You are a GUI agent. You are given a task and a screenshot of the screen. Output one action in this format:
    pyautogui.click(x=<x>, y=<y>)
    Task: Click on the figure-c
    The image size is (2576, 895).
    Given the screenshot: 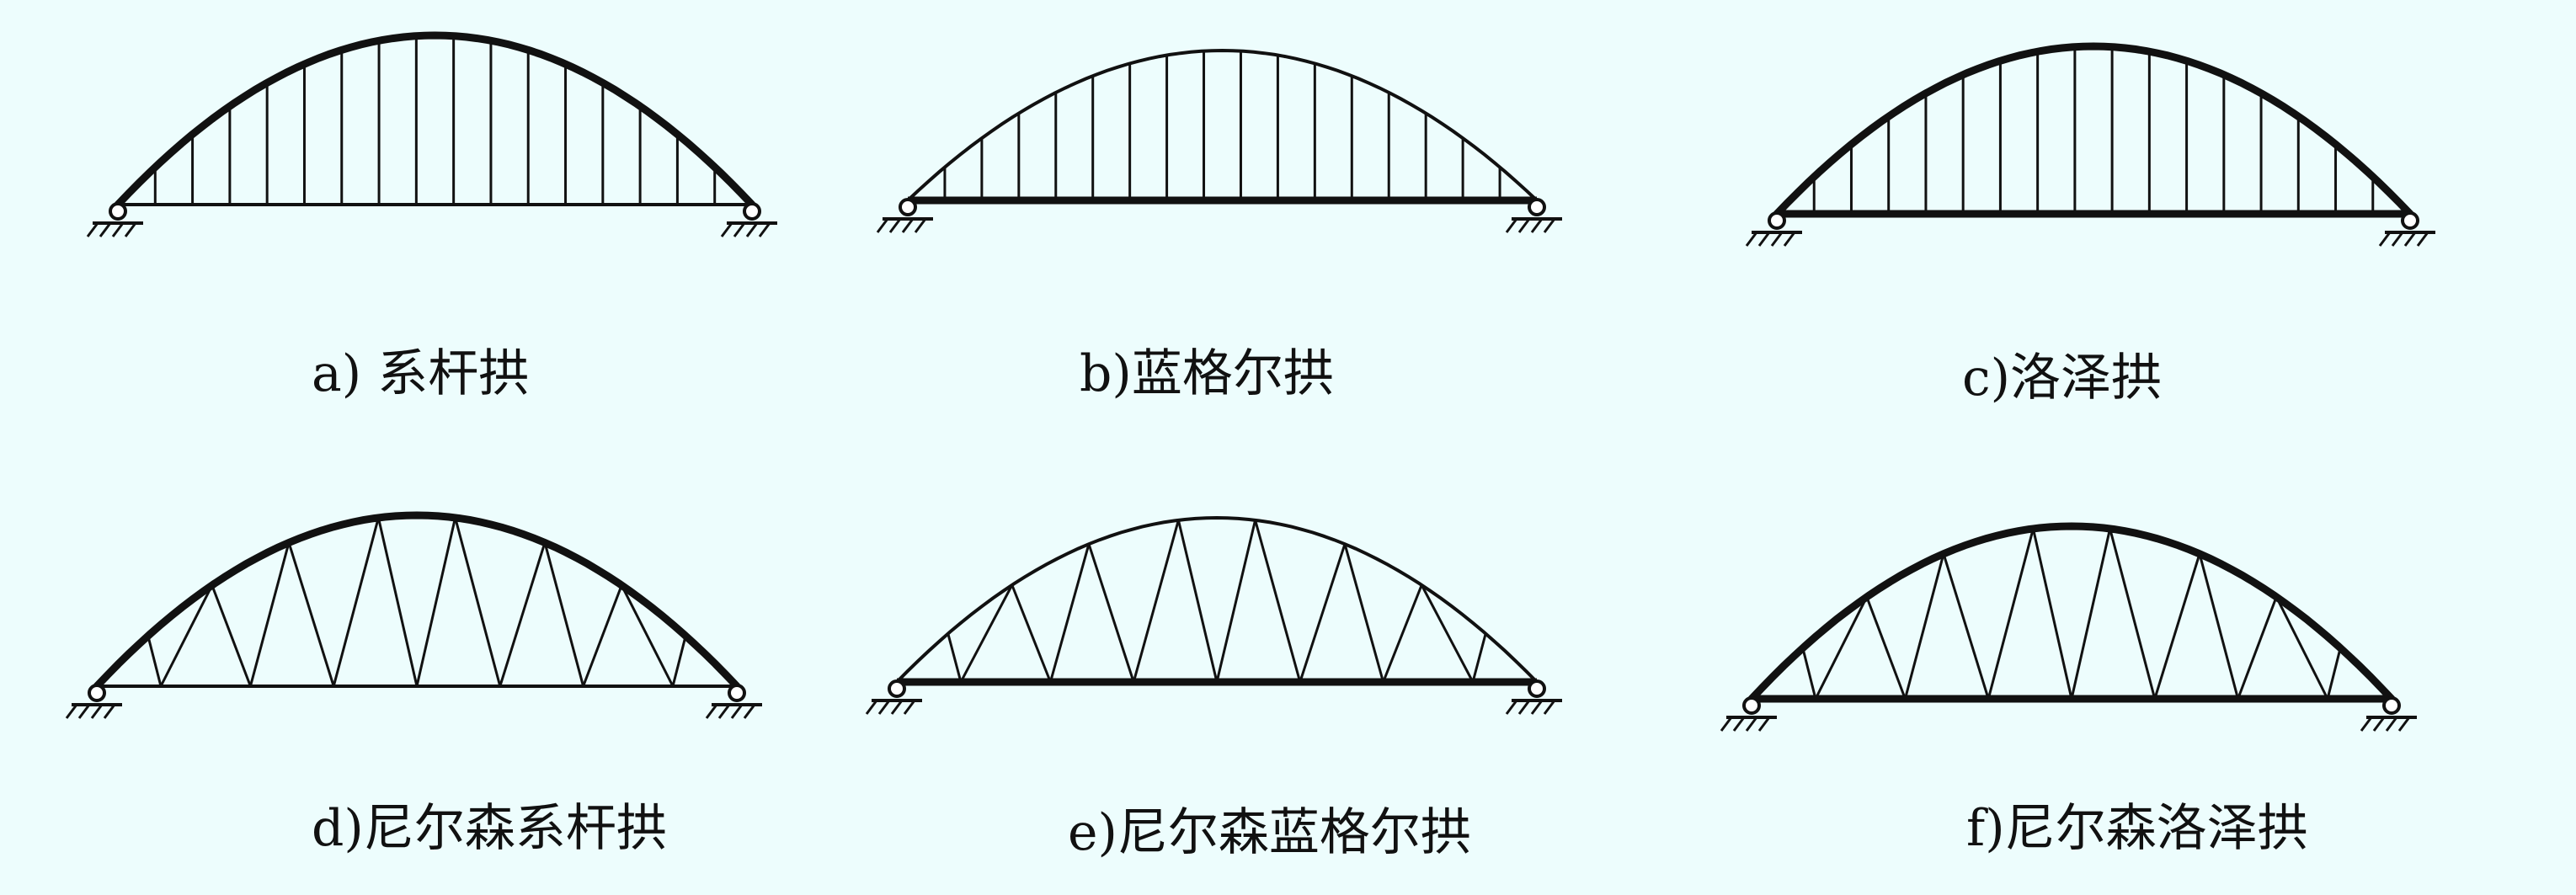 What is the action you would take?
    pyautogui.click(x=2090, y=144)
    